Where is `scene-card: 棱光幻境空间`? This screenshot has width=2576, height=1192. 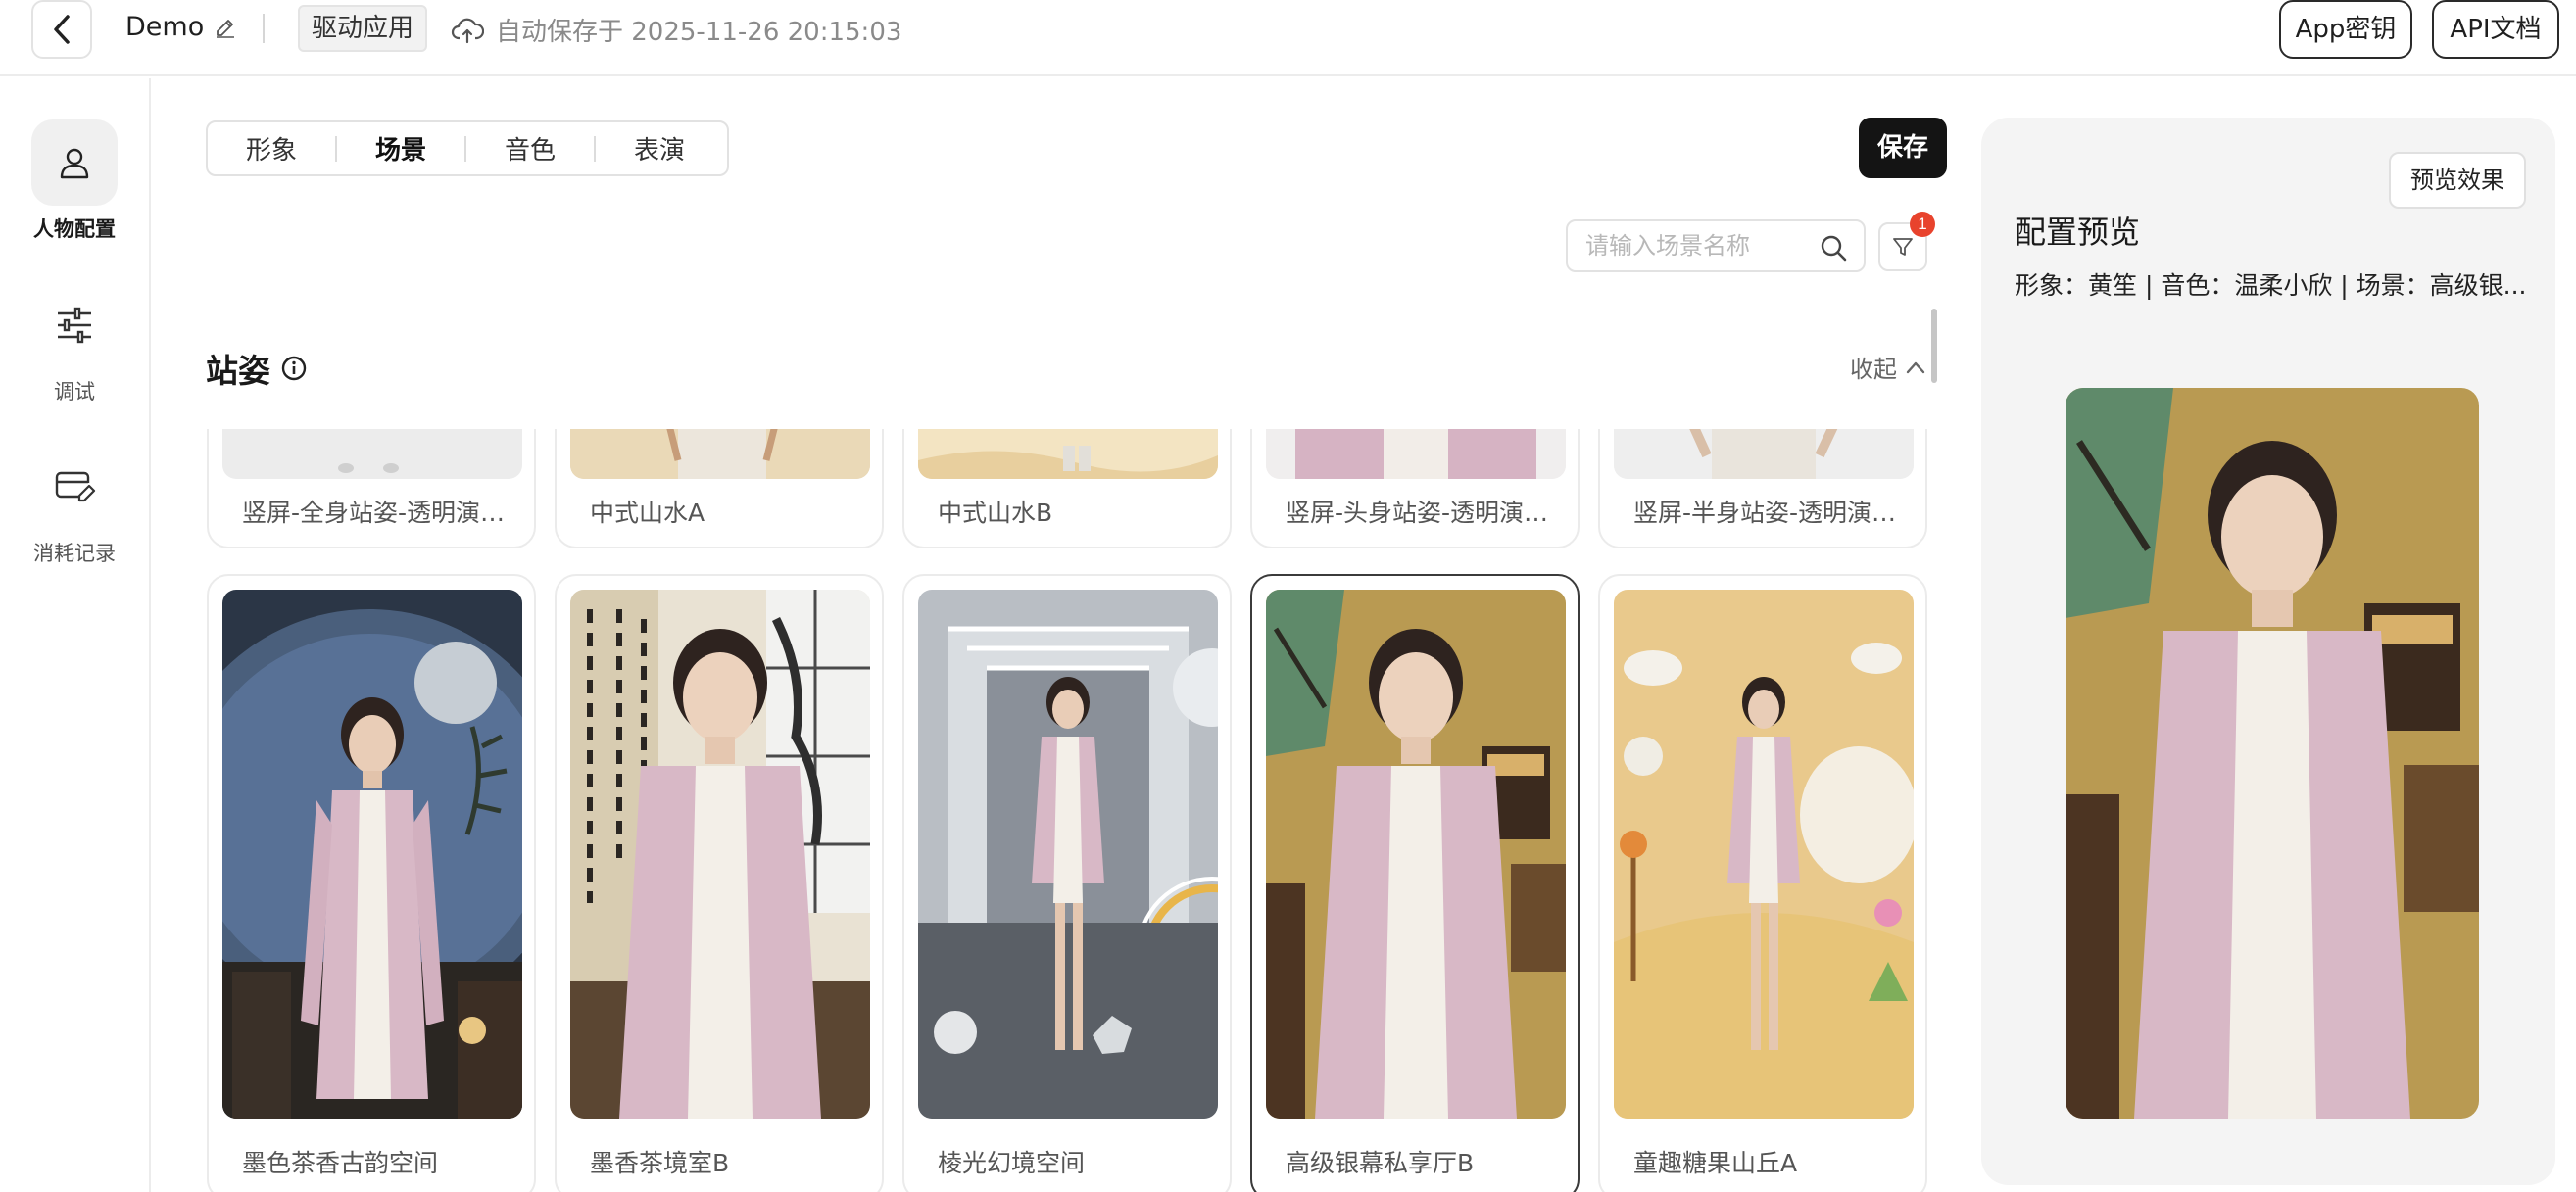 scene-card: 棱光幻境空间 is located at coordinates (1067, 883).